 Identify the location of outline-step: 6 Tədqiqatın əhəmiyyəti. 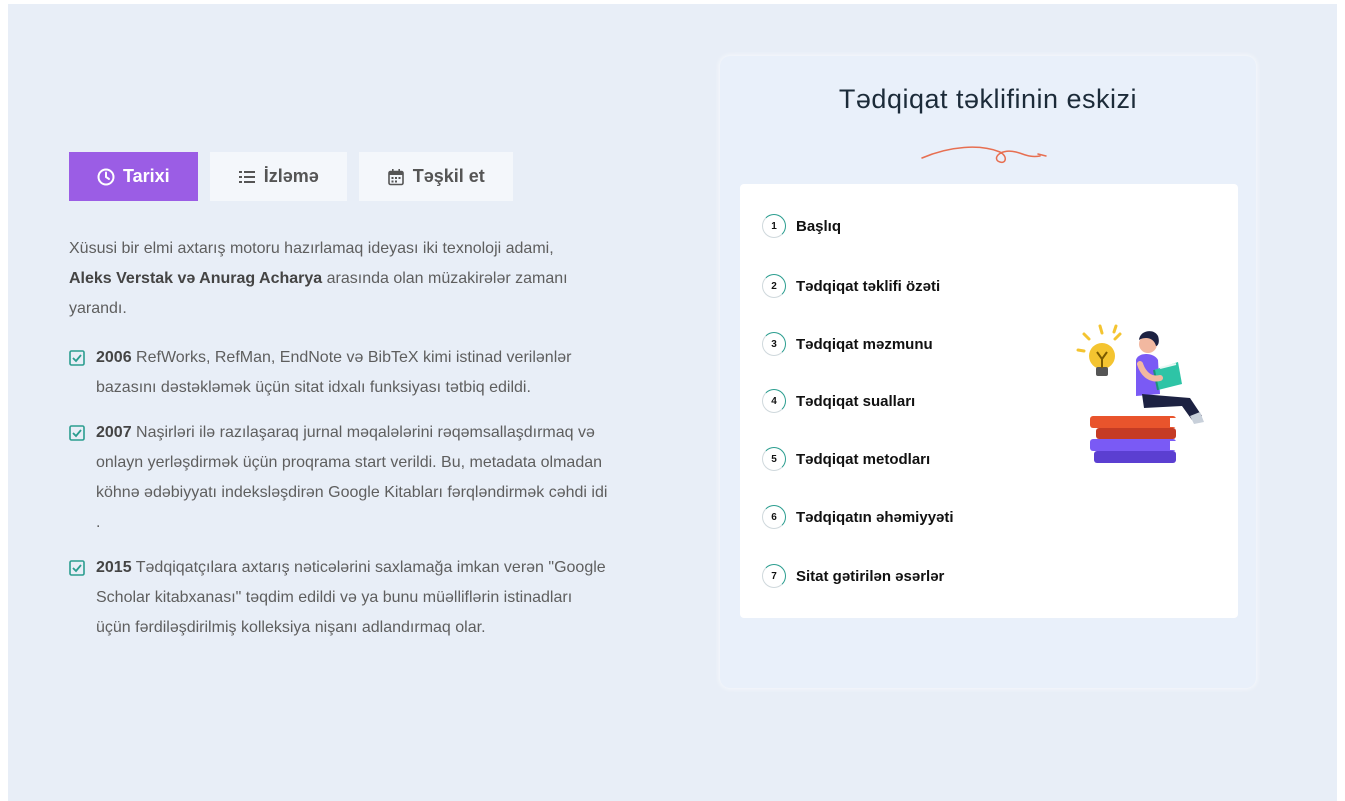
(858, 517).